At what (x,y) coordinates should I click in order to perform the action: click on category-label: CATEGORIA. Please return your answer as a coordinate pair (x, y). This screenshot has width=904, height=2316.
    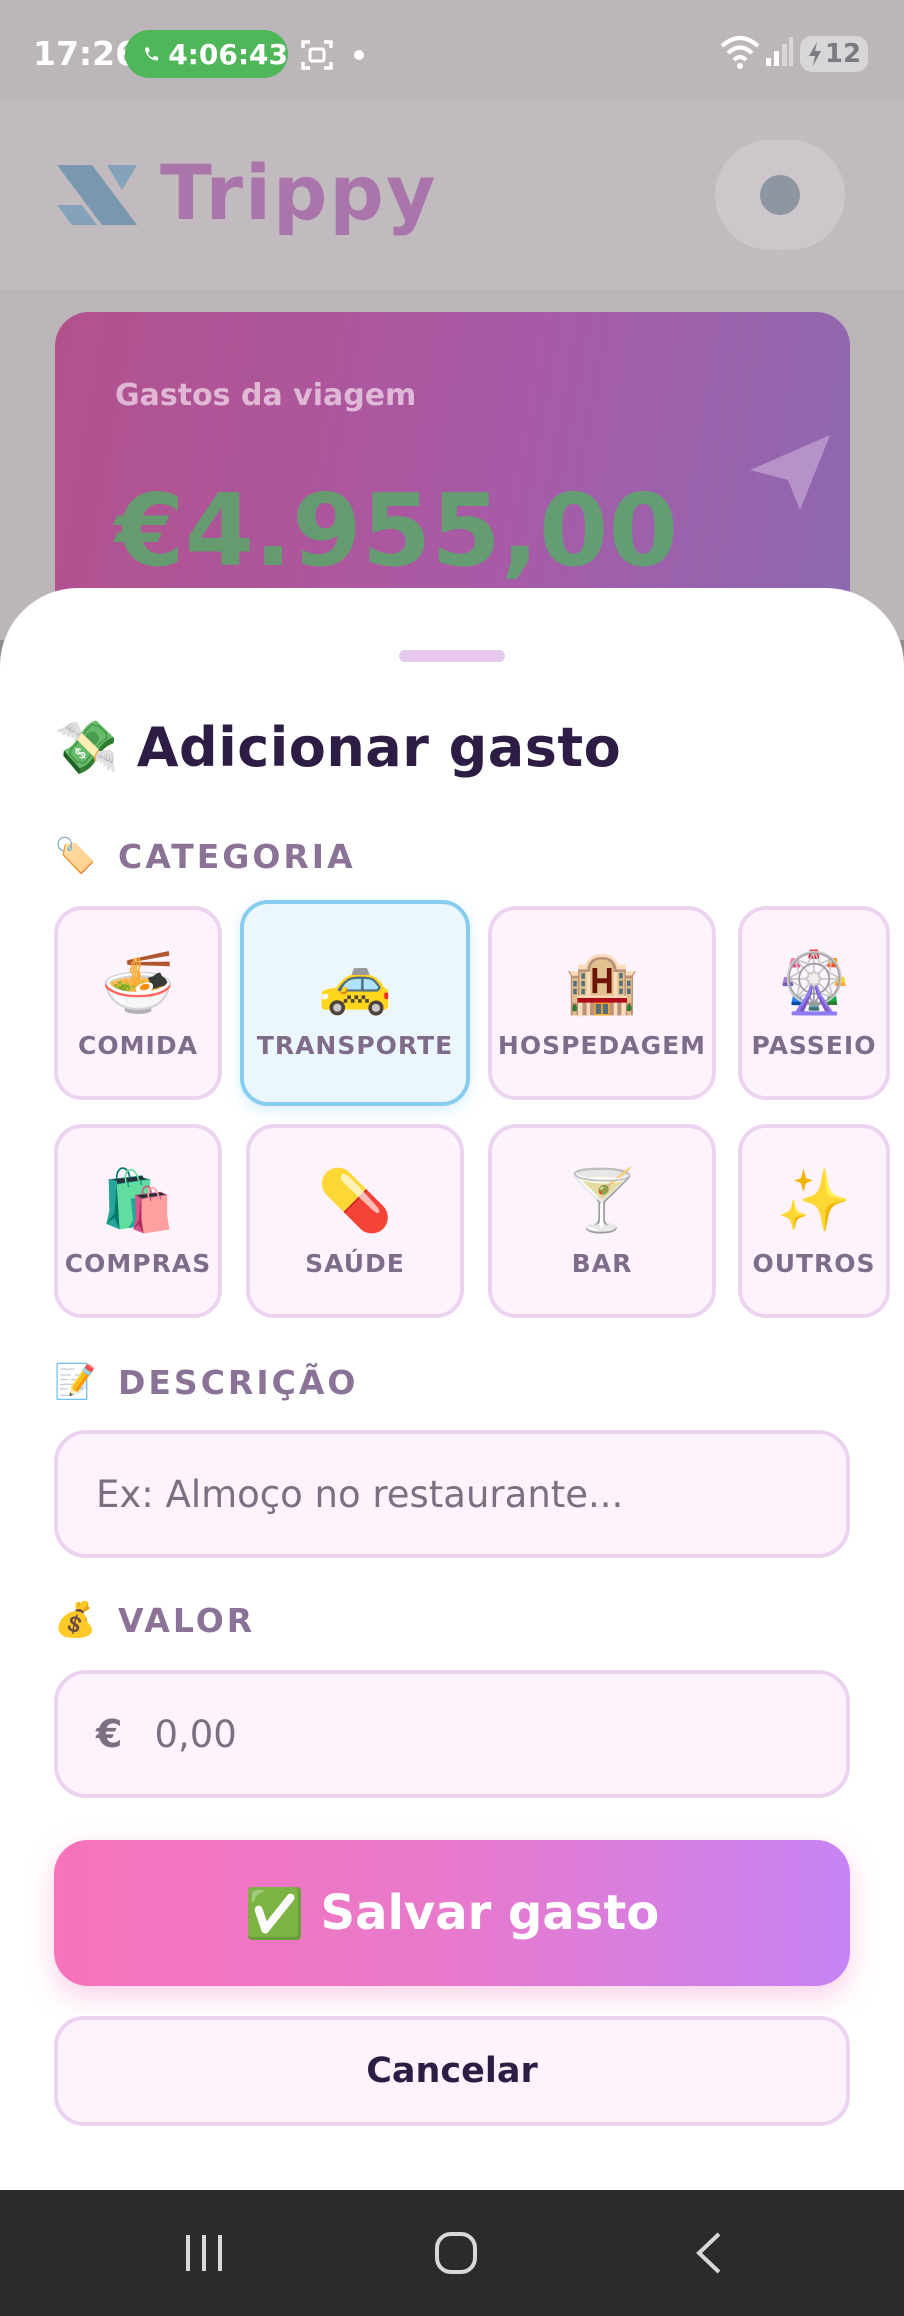
    Looking at the image, I should click on (237, 856).